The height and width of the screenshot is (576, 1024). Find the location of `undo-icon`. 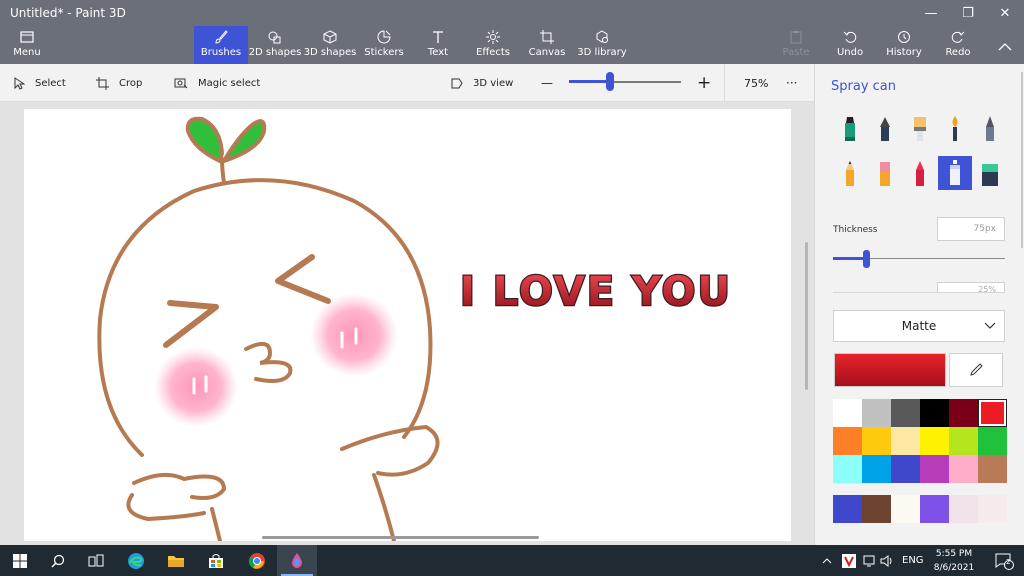

undo-icon is located at coordinates (850, 37).